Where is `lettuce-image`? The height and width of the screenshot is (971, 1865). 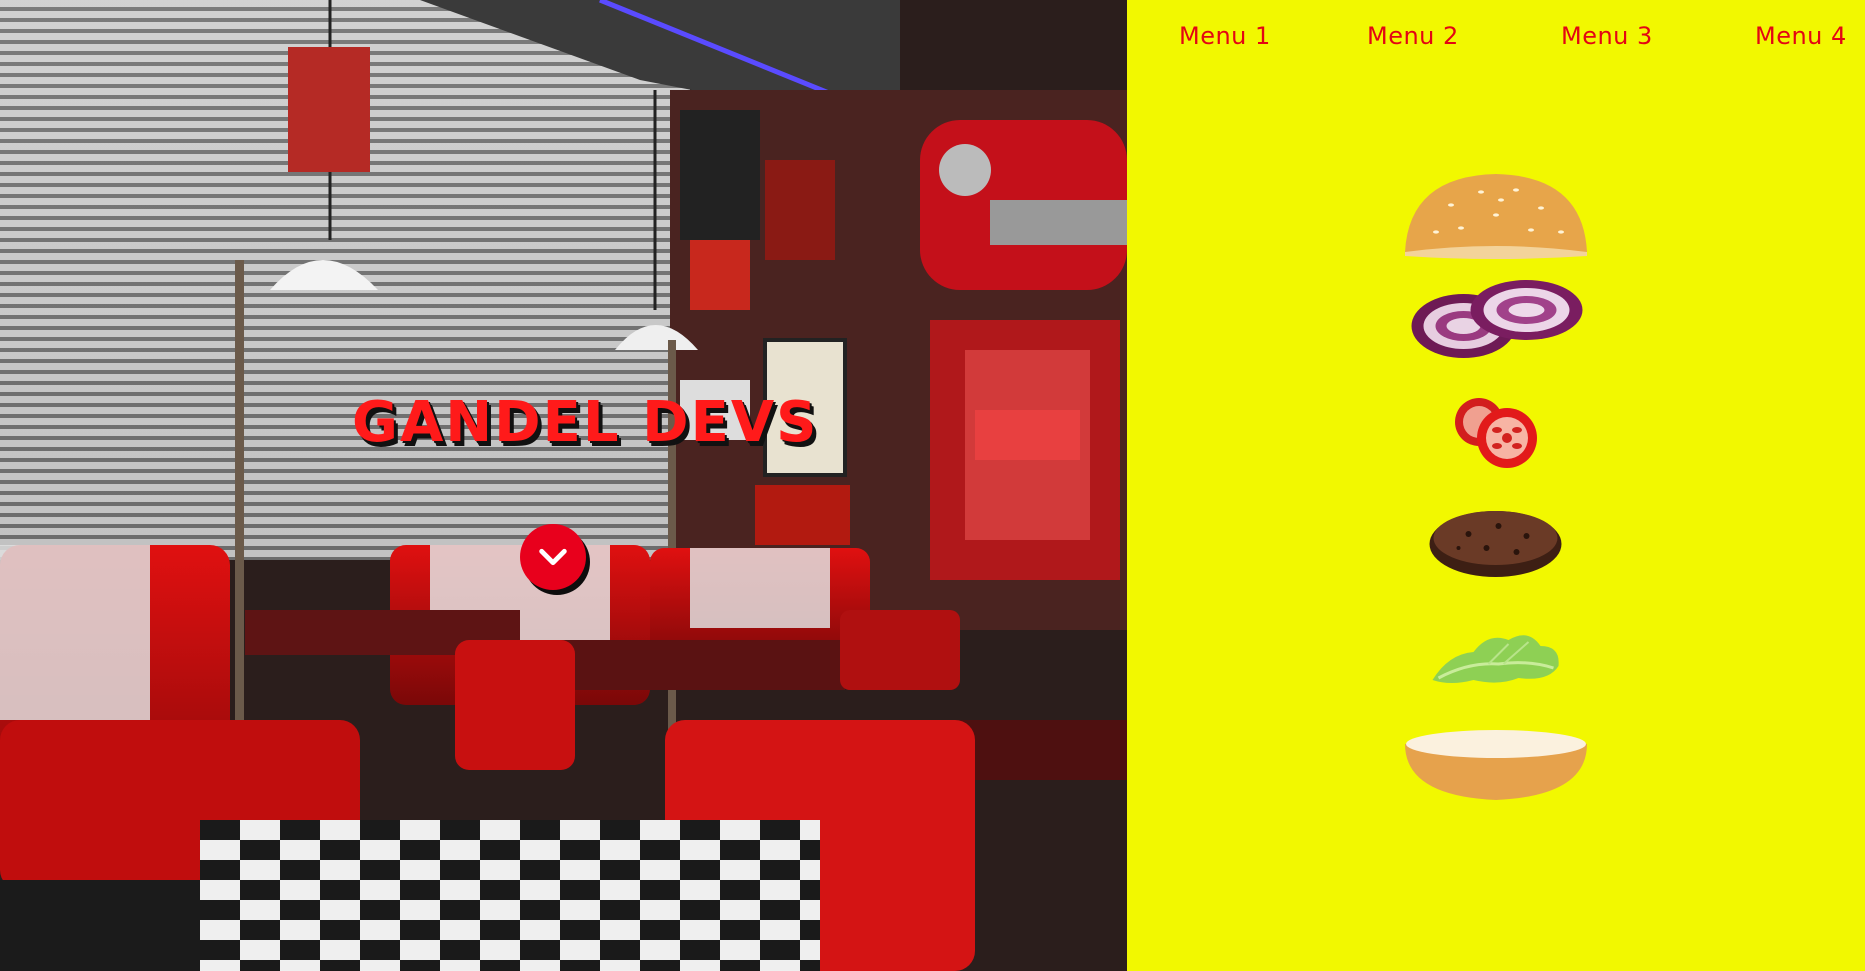
lettuce-image is located at coordinates (1495, 659).